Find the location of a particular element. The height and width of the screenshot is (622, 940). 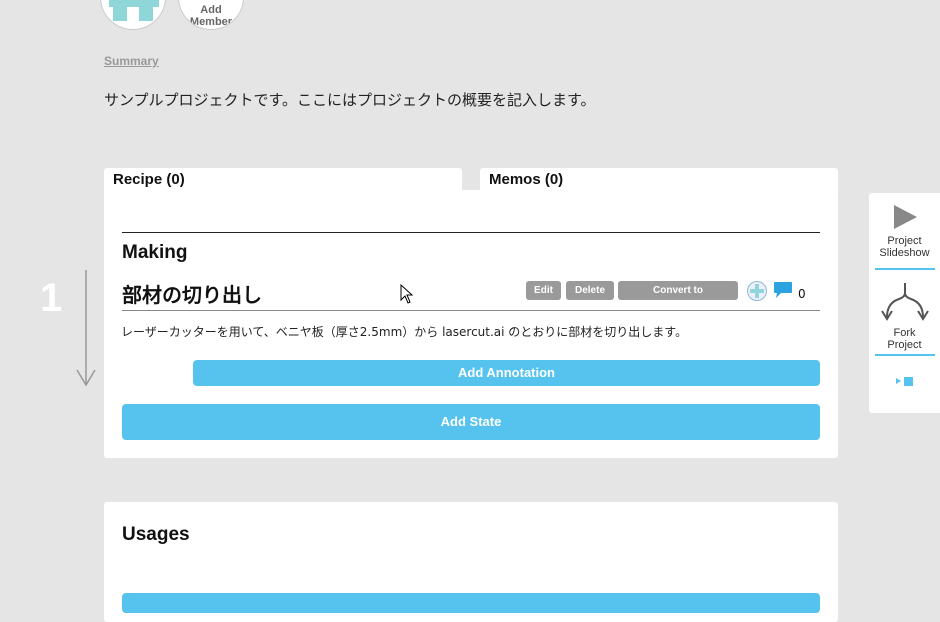

step-author-avatar is located at coordinates (757, 291).